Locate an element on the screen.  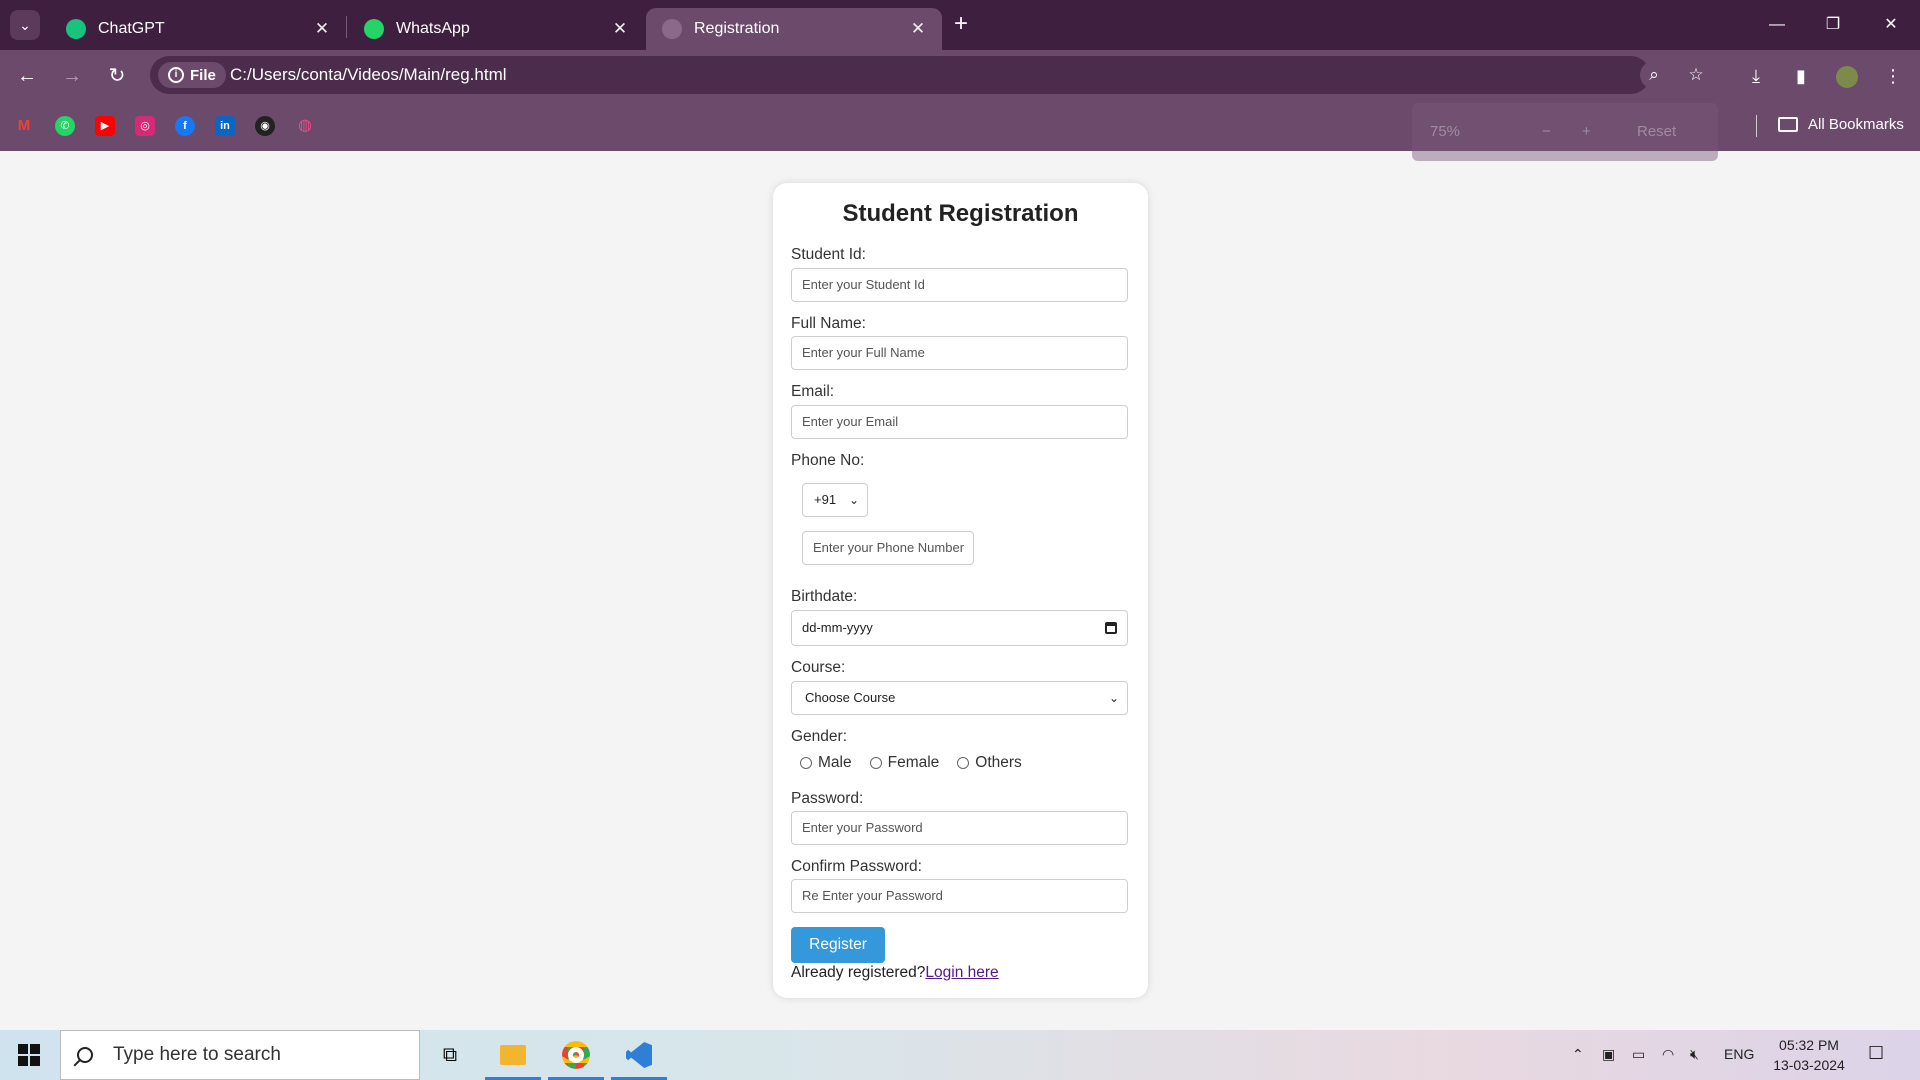
star-icon: ☆ is located at coordinates (1696, 75).